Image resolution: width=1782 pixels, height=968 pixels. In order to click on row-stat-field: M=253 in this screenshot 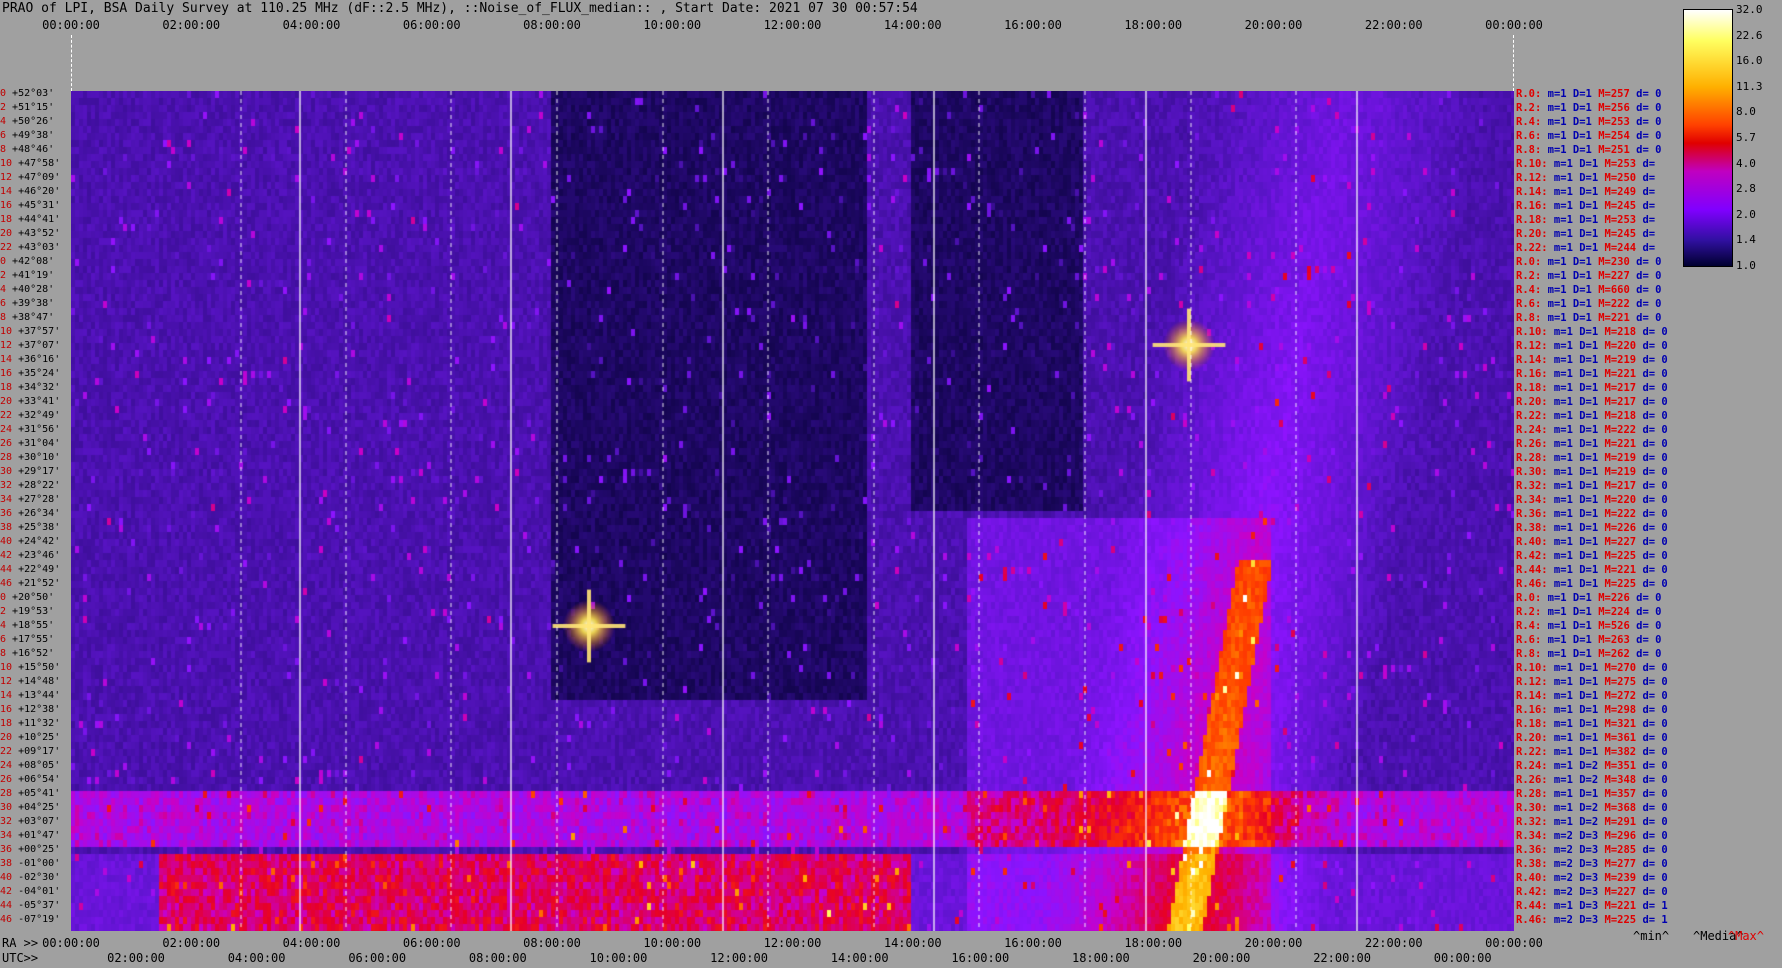, I will do `click(1617, 220)`.